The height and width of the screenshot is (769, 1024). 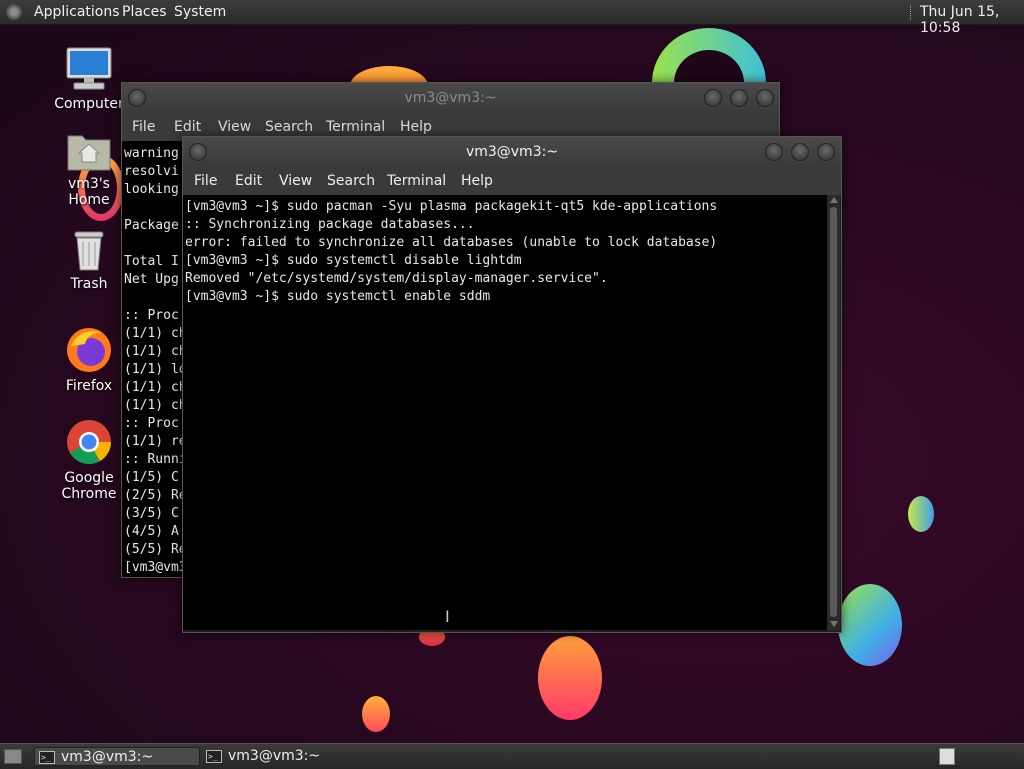 What do you see at coordinates (911, 12) in the screenshot?
I see `panel-separator` at bounding box center [911, 12].